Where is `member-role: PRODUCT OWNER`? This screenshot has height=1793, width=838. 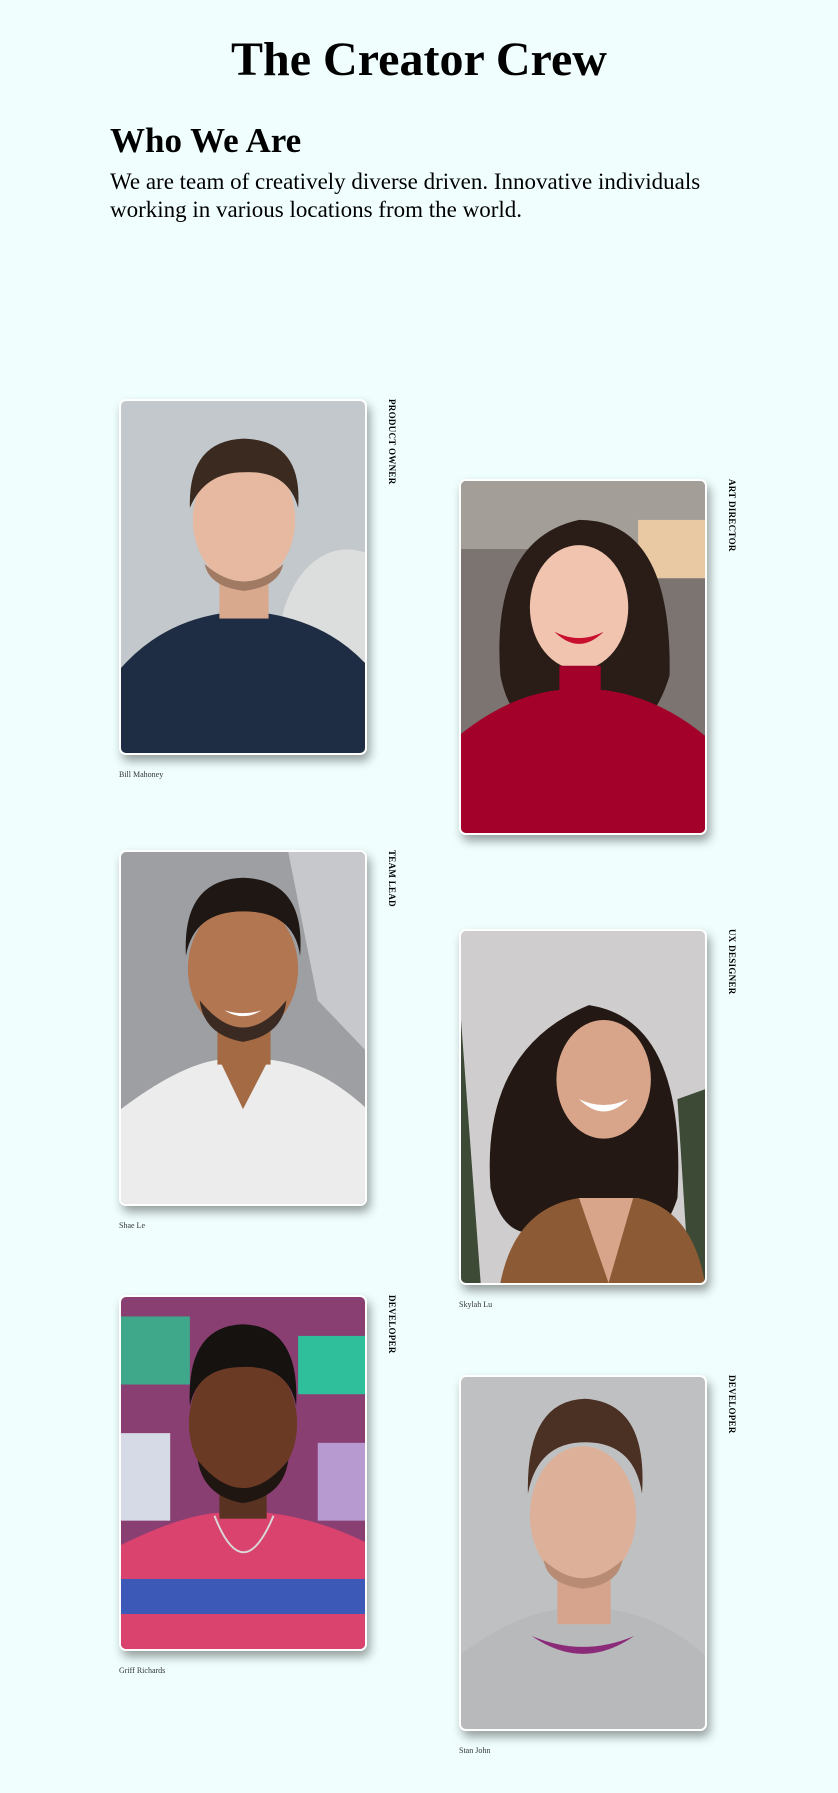
member-role: PRODUCT OWNER is located at coordinates (392, 442).